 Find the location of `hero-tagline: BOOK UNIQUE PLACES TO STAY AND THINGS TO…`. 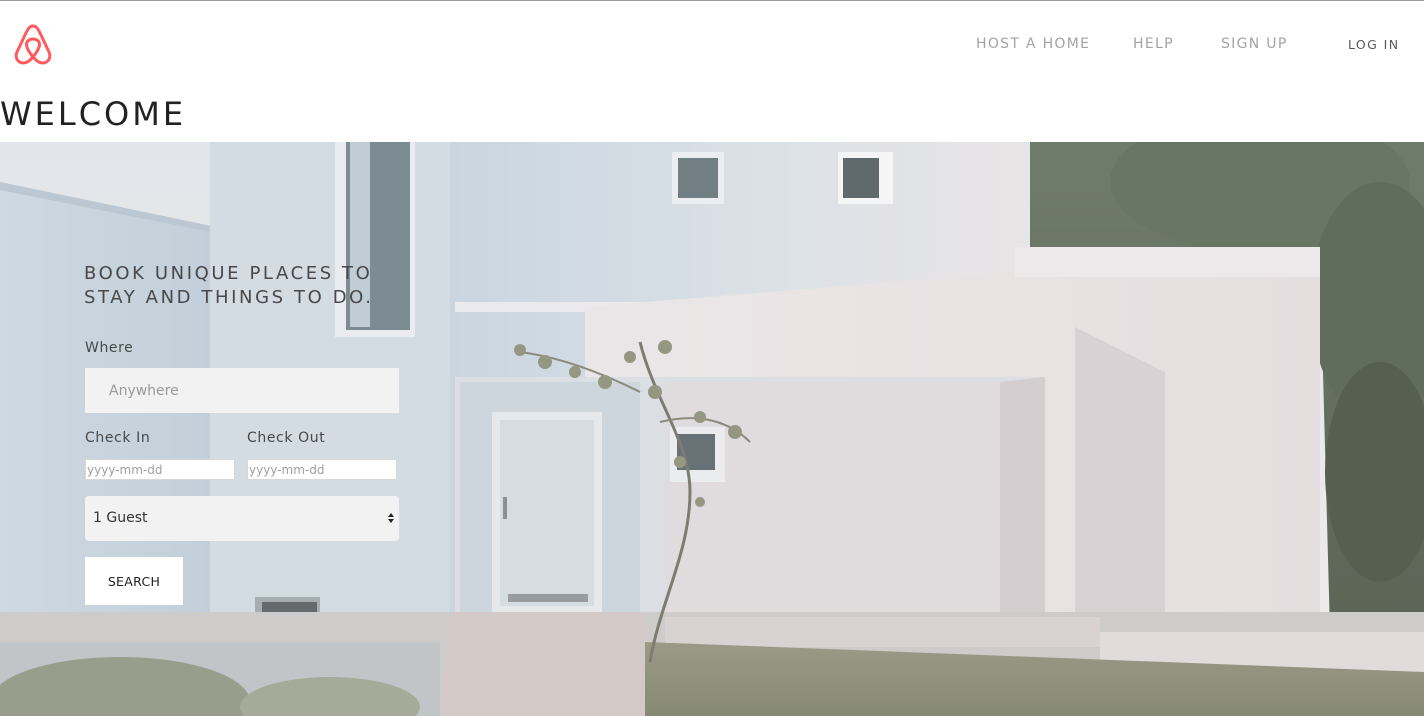

hero-tagline: BOOK UNIQUE PLACES TO STAY AND THINGS TO… is located at coordinates (229, 285).